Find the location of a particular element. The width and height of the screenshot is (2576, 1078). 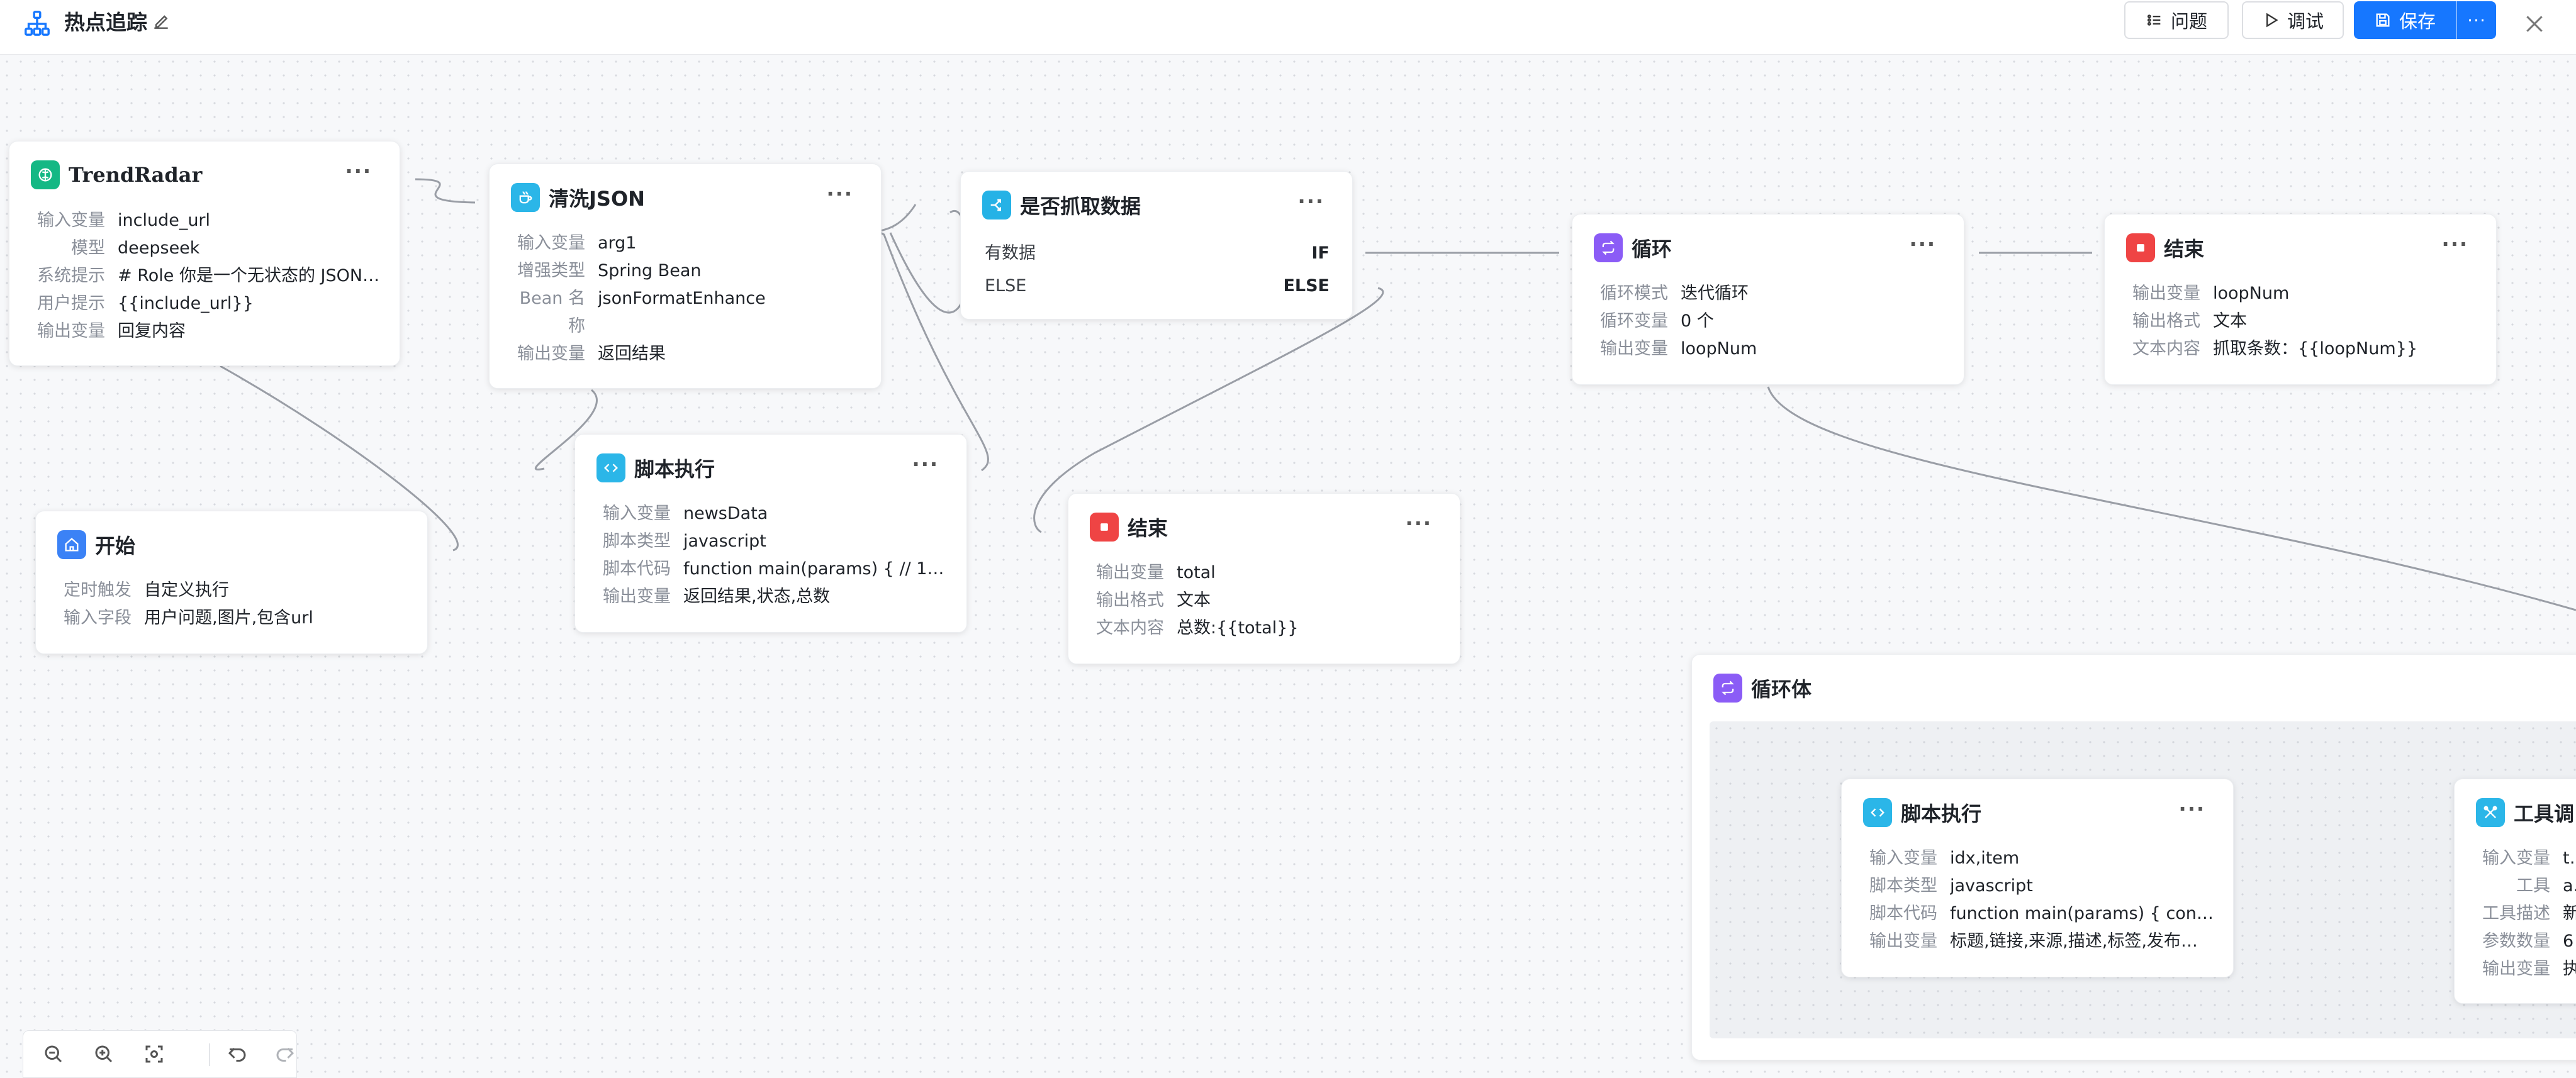

node-row: 输入变量 idx,item is located at coordinates (1944, 858).